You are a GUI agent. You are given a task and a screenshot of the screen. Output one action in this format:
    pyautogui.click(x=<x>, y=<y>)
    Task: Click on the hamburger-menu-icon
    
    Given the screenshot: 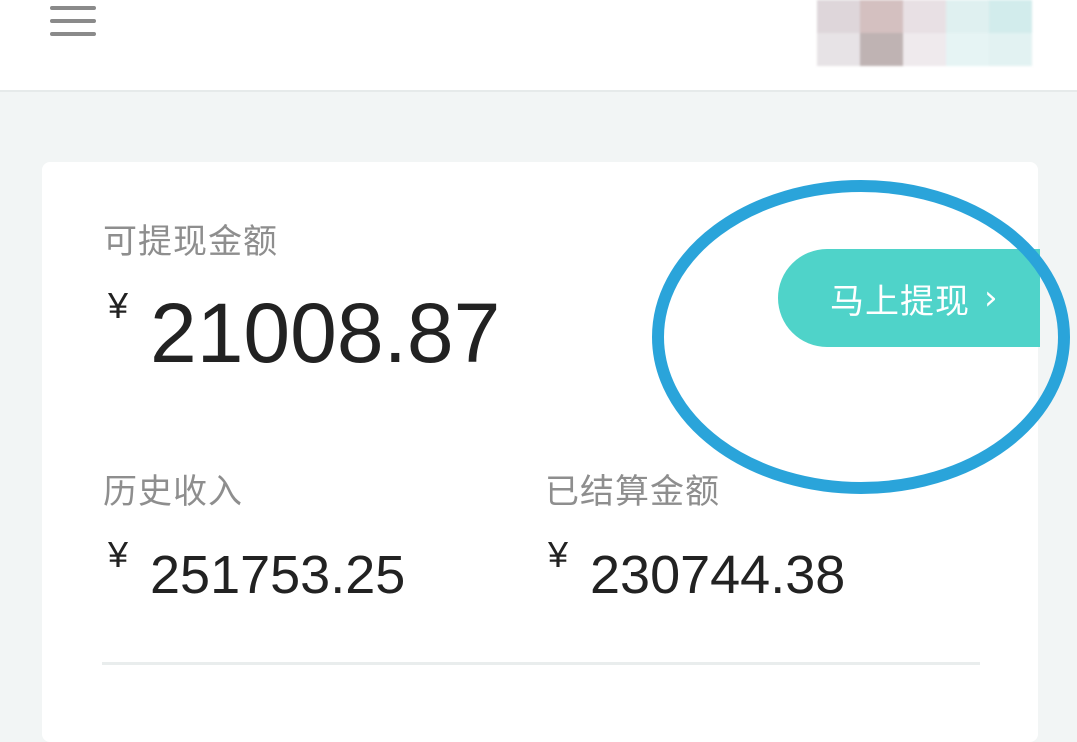 What is the action you would take?
    pyautogui.click(x=73, y=20)
    